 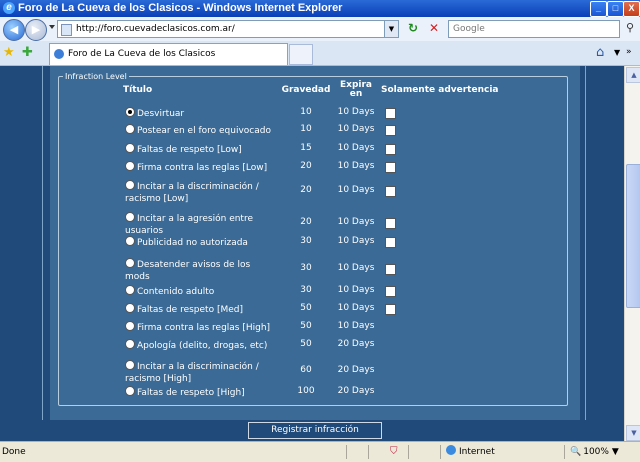 I want to click on search-input: Google, so click(x=534, y=29).